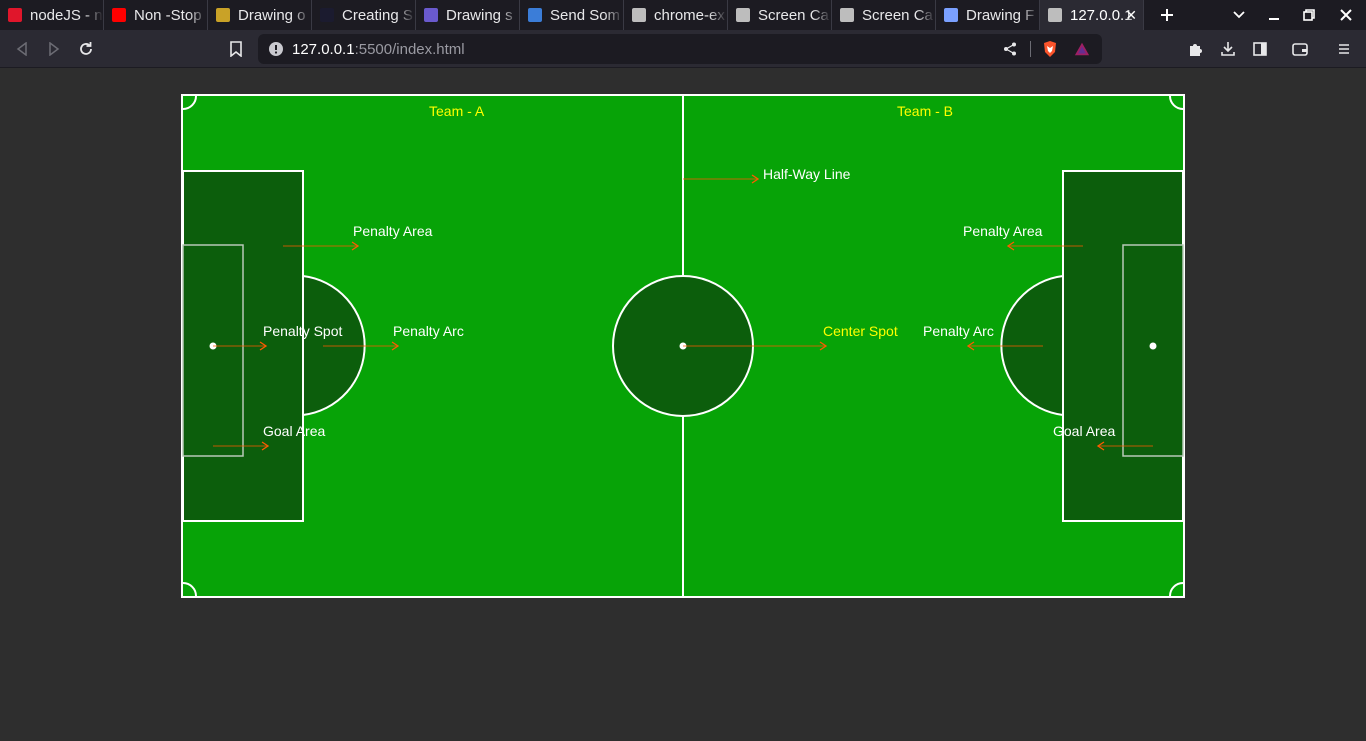 The image size is (1366, 741). What do you see at coordinates (680, 49) in the screenshot?
I see `address-bar: 127.0.0.1:5500/index.html` at bounding box center [680, 49].